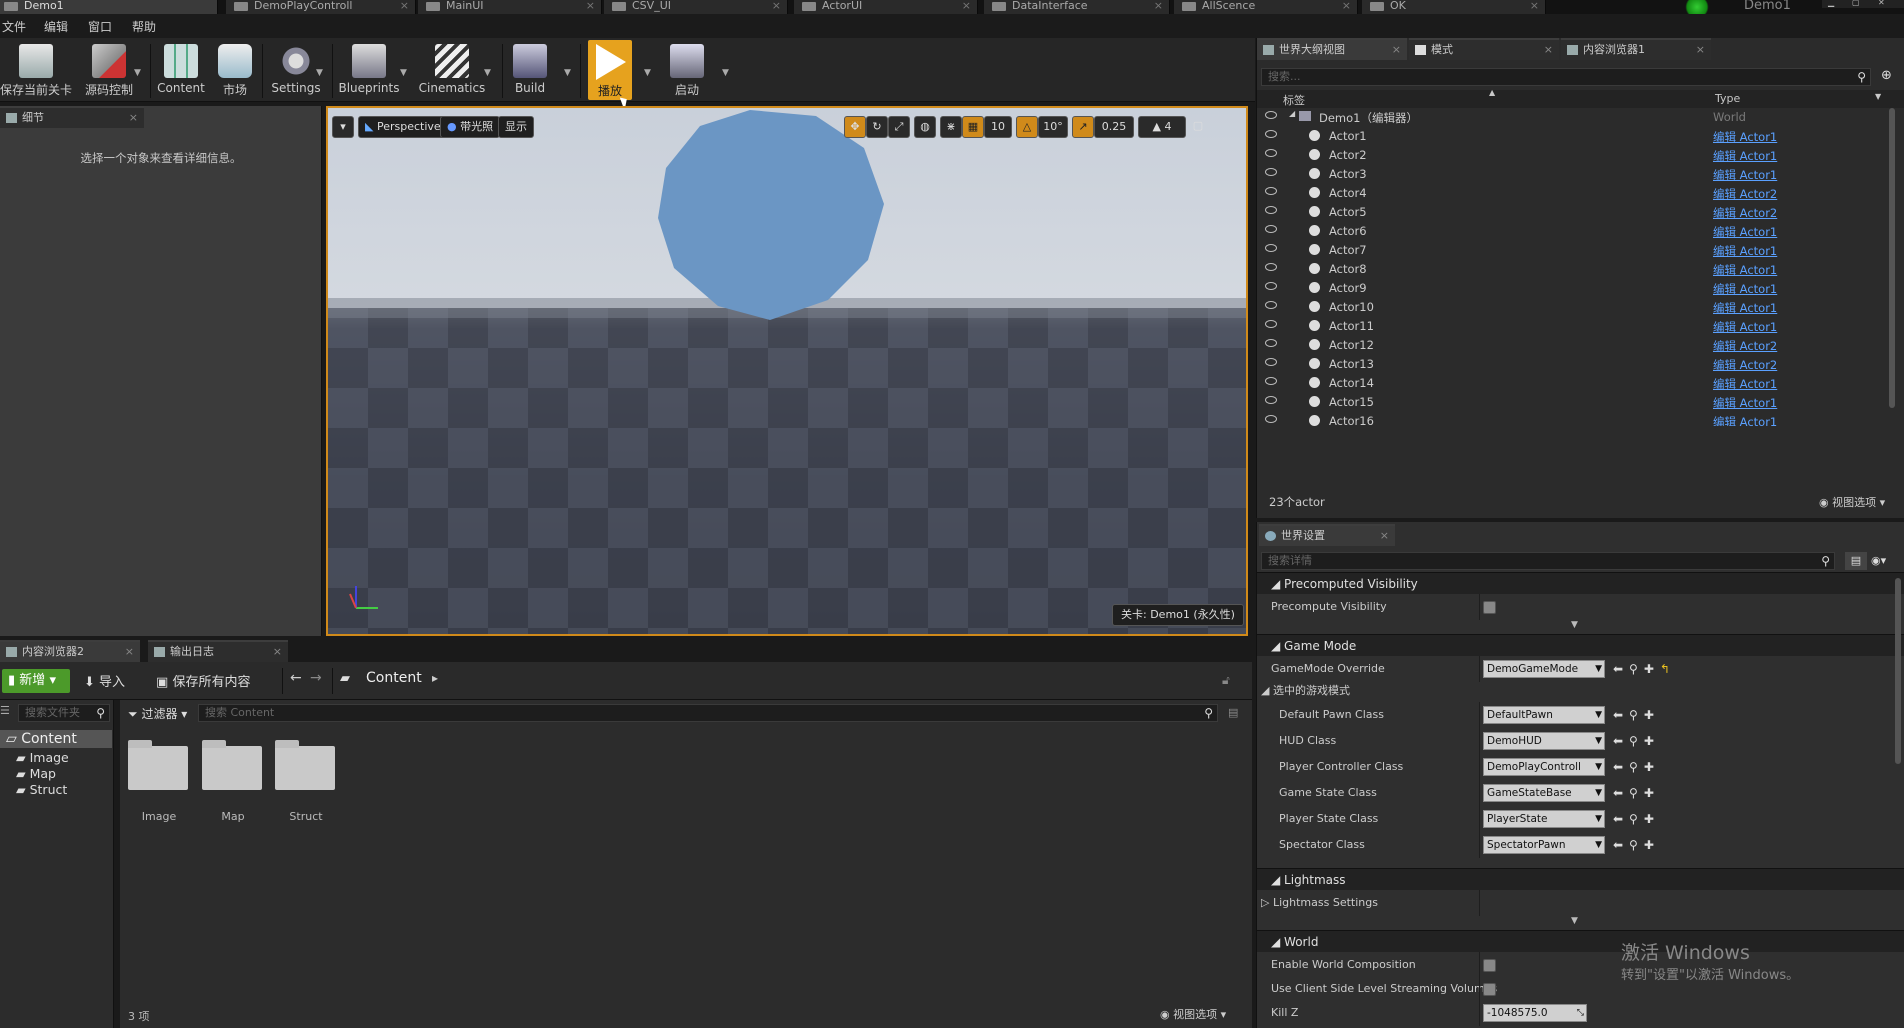 This screenshot has height=1028, width=1904. I want to click on doc-tab-demo1: Demo1, so click(109, 7).